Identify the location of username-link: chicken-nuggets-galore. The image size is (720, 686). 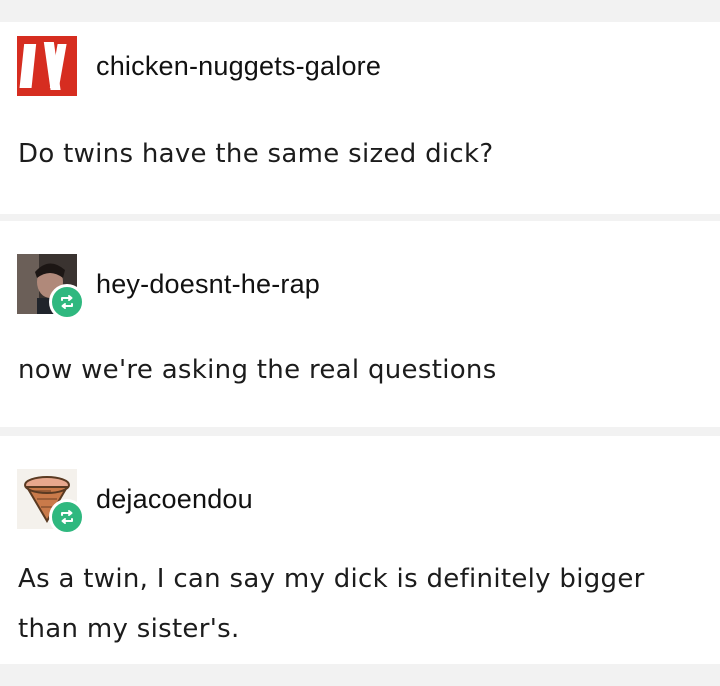
(238, 66).